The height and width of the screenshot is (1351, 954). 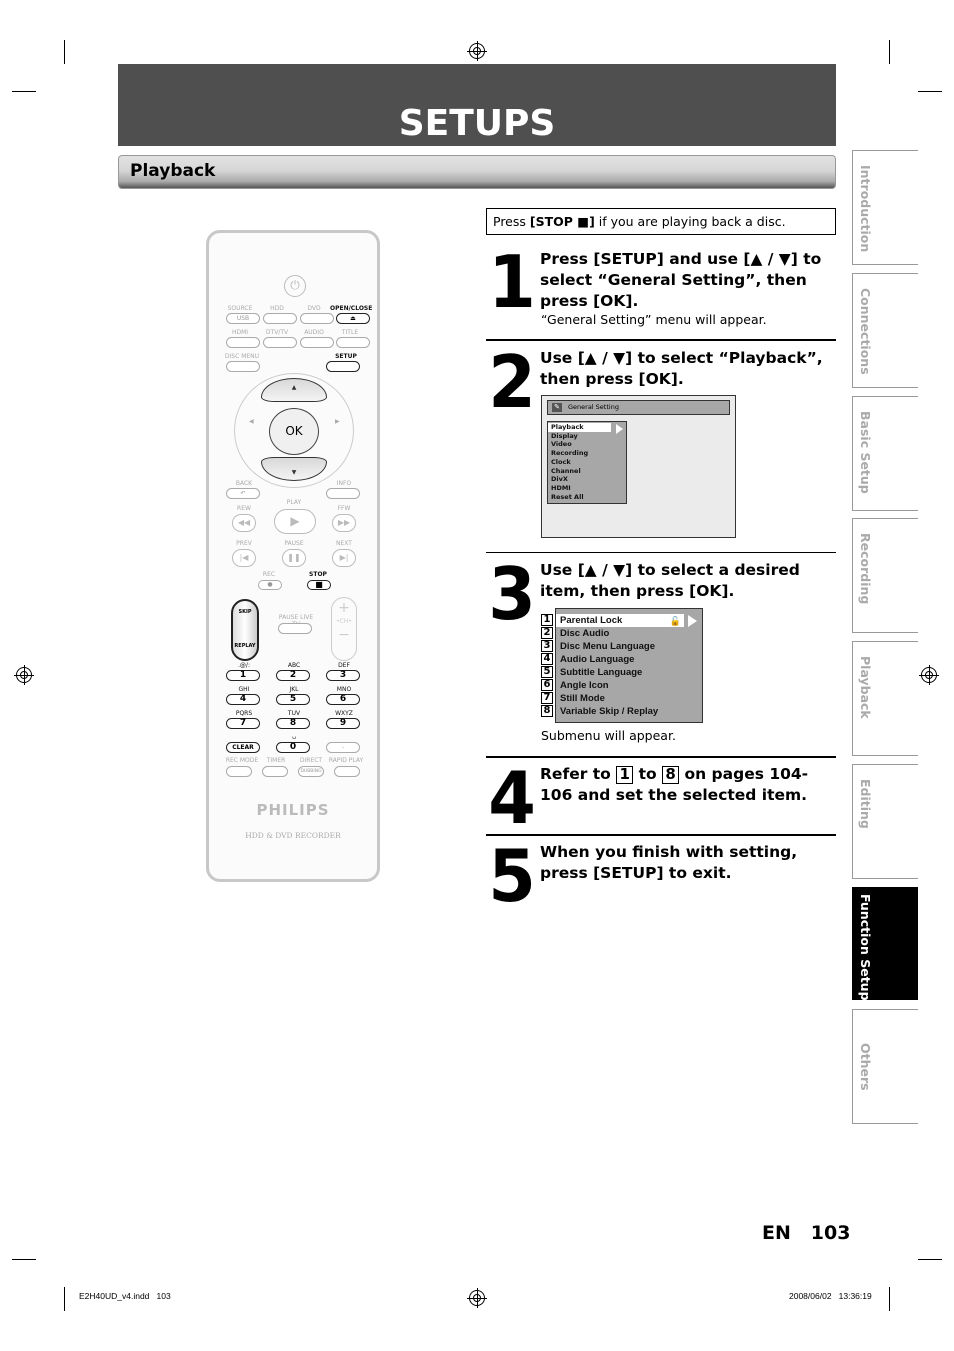 What do you see at coordinates (619, 429) in the screenshot?
I see `right-arrow-icon` at bounding box center [619, 429].